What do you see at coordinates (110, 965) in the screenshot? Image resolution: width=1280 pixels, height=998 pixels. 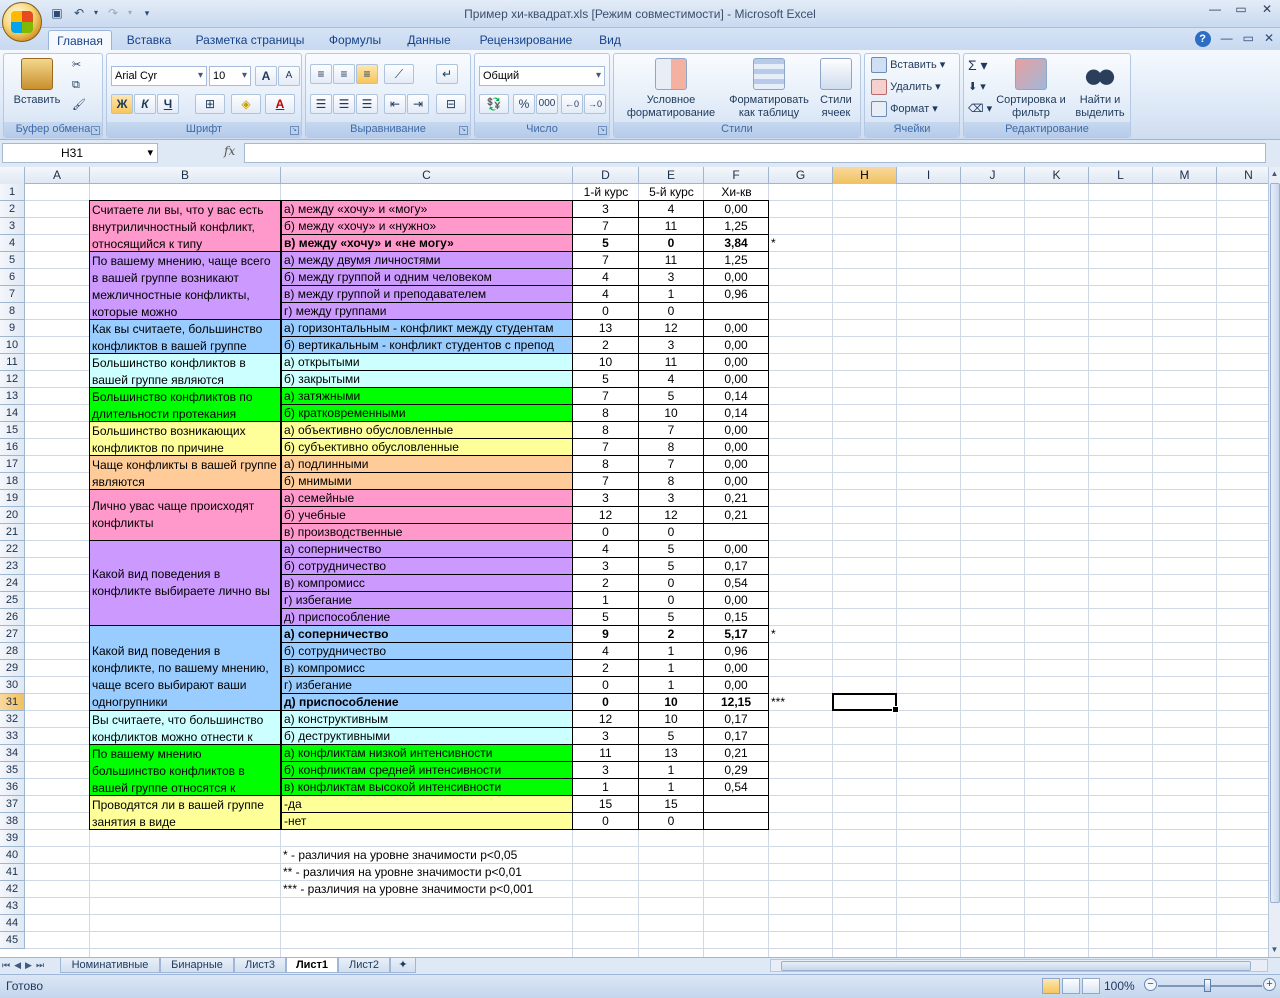 I see `sheet-tab-nominative: Номинативные` at bounding box center [110, 965].